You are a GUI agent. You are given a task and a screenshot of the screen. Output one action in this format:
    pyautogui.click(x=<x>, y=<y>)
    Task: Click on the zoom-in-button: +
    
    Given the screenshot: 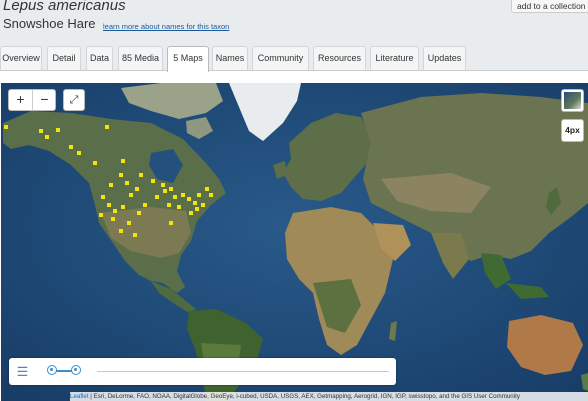 What is the action you would take?
    pyautogui.click(x=21, y=100)
    